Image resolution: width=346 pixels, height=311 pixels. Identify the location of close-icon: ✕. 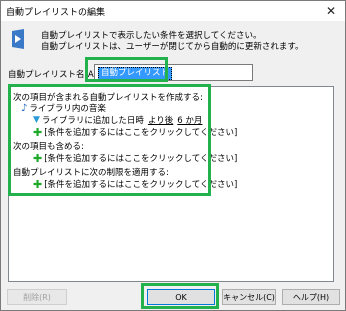
(331, 11).